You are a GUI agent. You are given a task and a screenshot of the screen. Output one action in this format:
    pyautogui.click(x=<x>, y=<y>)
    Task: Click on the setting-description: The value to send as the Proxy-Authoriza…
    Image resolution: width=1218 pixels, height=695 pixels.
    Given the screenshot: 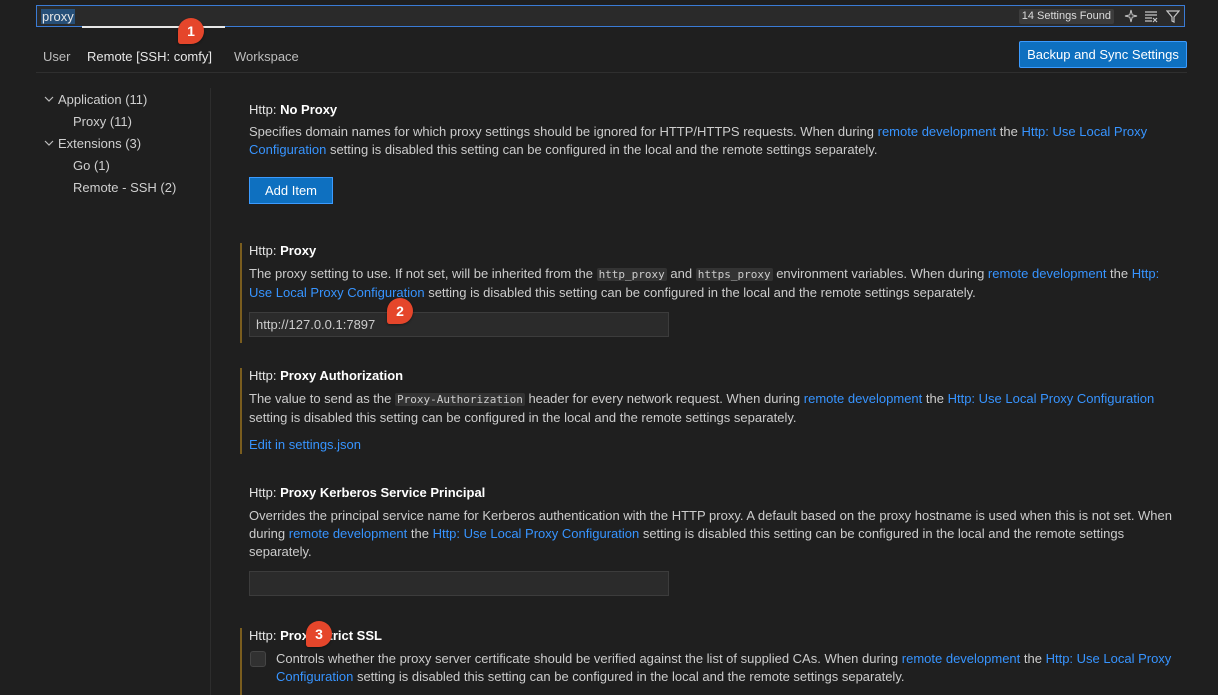 What is the action you would take?
    pyautogui.click(x=702, y=408)
    